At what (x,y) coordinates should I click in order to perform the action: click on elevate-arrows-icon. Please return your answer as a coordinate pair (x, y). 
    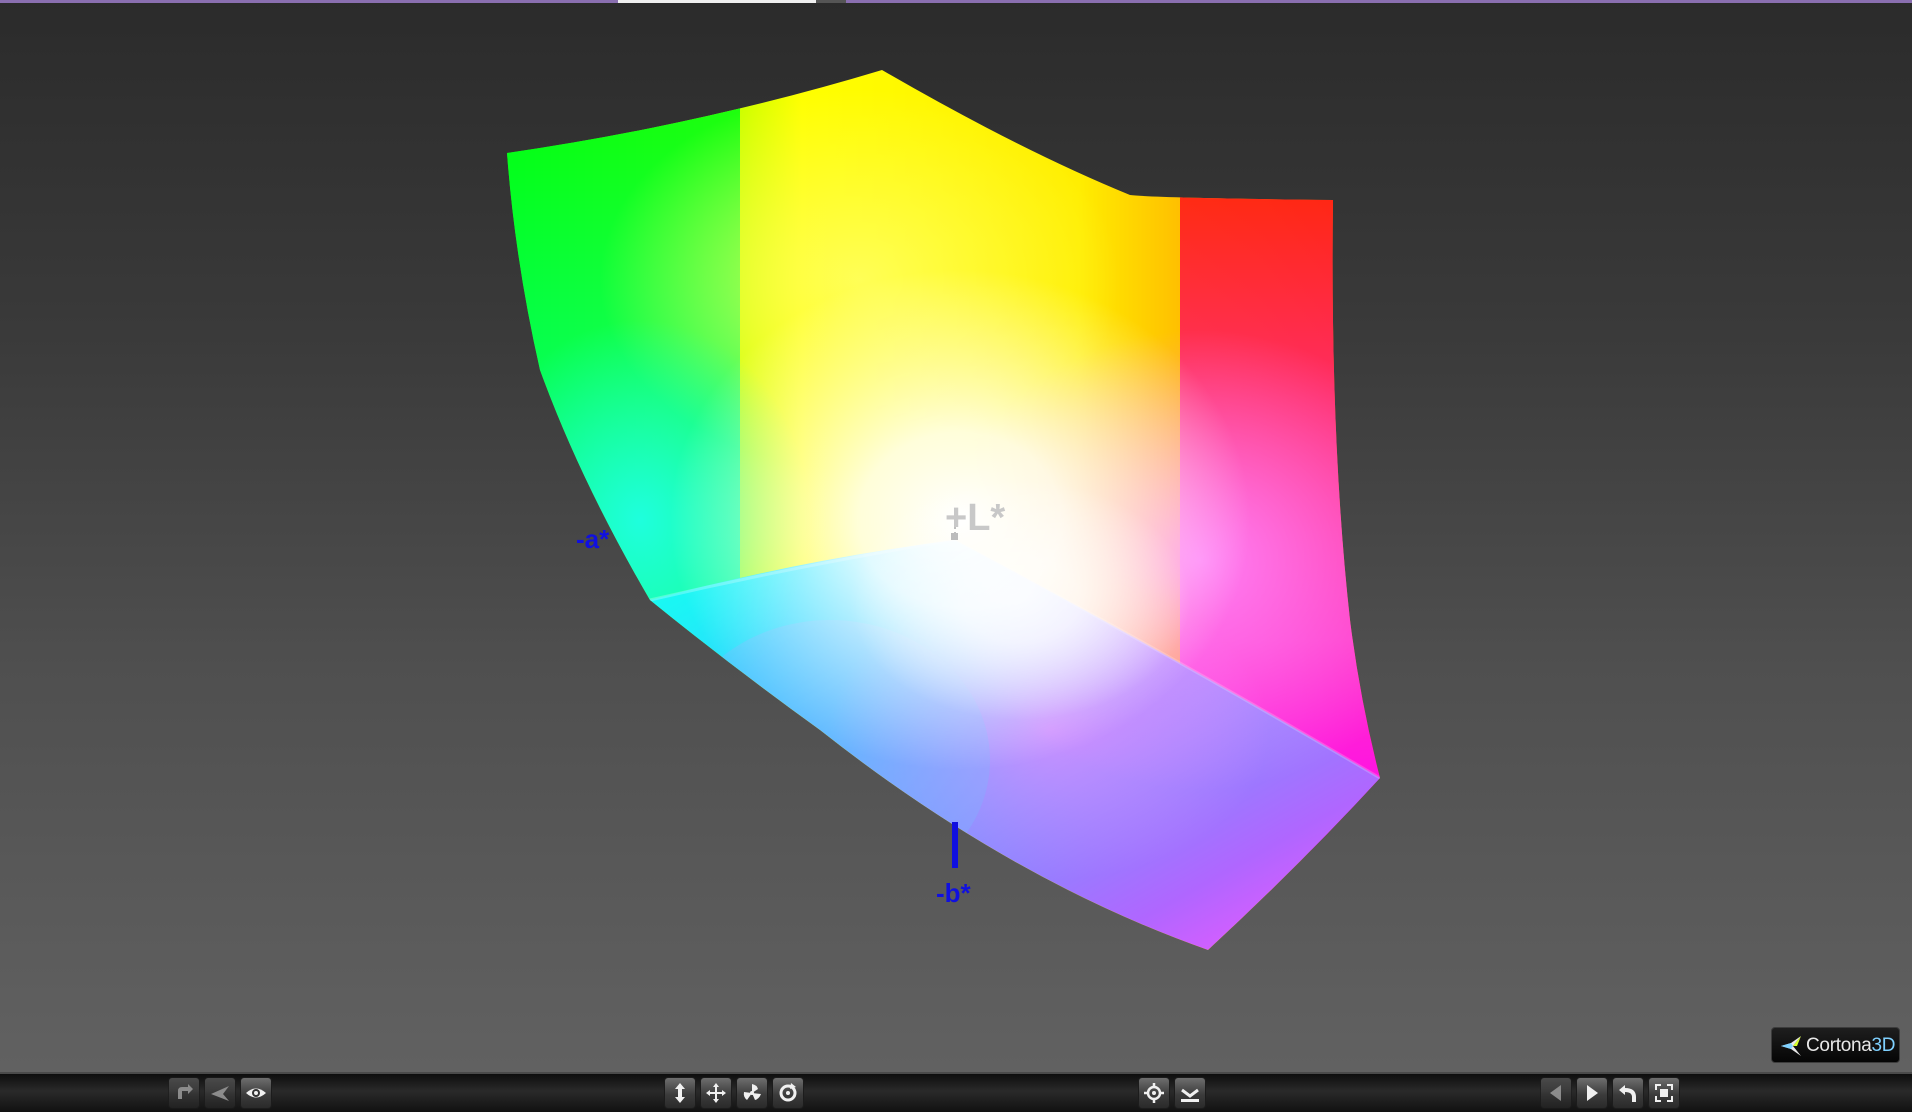
    Looking at the image, I should click on (680, 1093).